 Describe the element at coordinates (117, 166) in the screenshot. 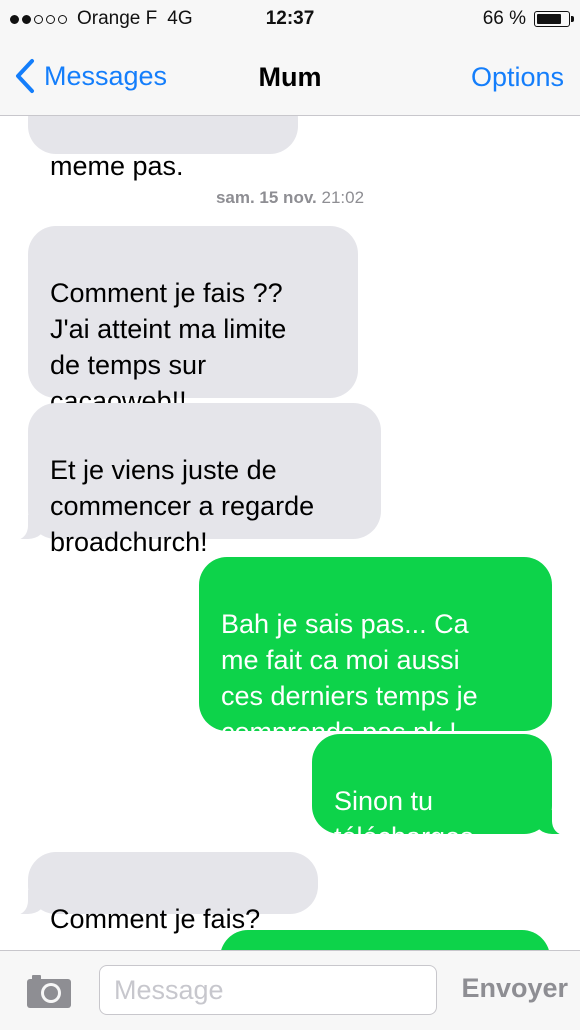

I see `message-text: meme pas.` at that location.